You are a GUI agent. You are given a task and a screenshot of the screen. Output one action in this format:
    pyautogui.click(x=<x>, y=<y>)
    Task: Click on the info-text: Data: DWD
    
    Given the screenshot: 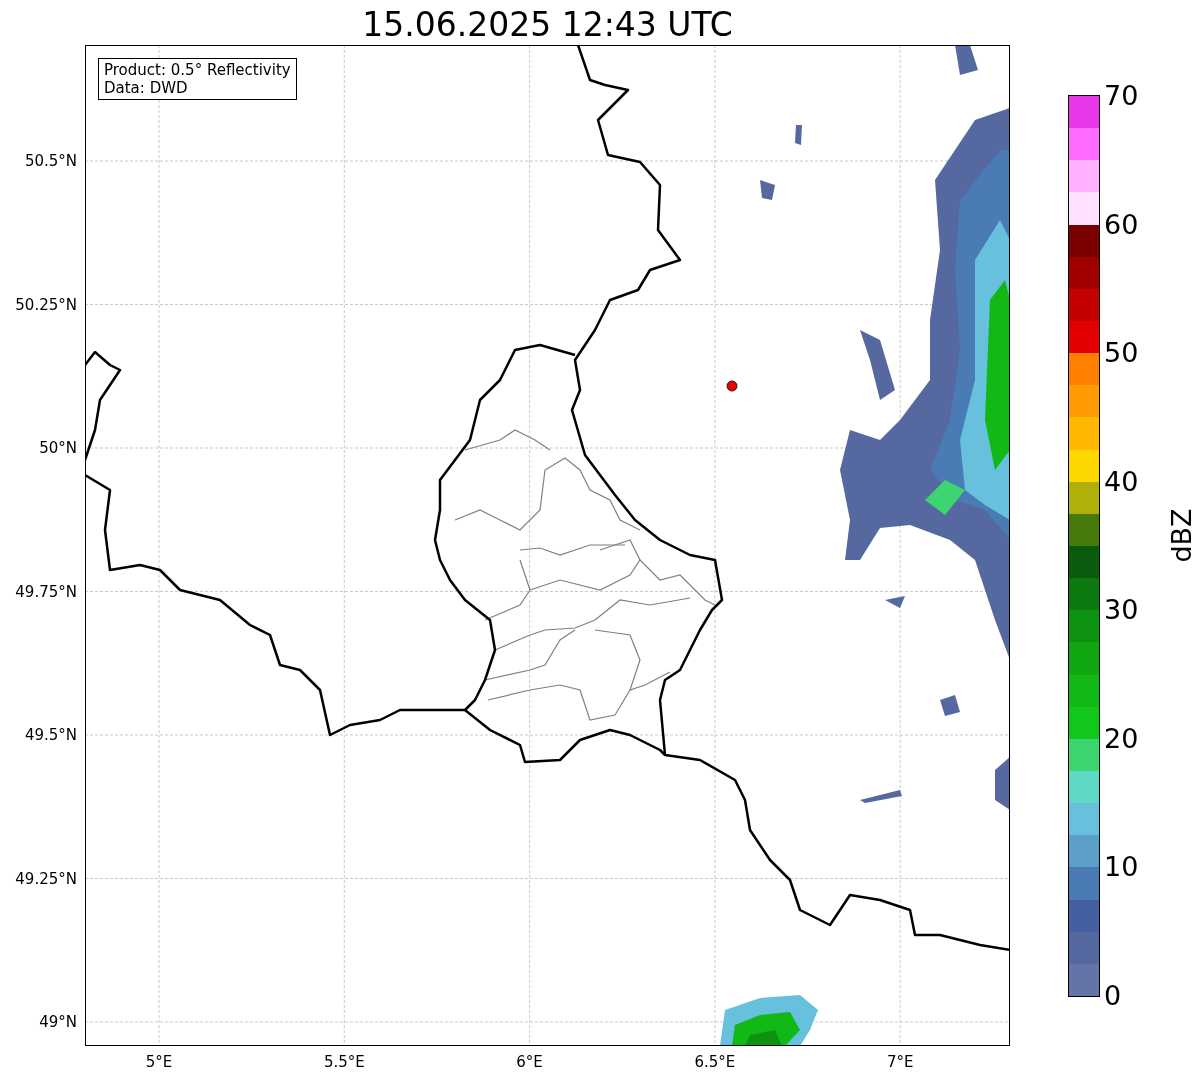 What is the action you would take?
    pyautogui.click(x=146, y=88)
    